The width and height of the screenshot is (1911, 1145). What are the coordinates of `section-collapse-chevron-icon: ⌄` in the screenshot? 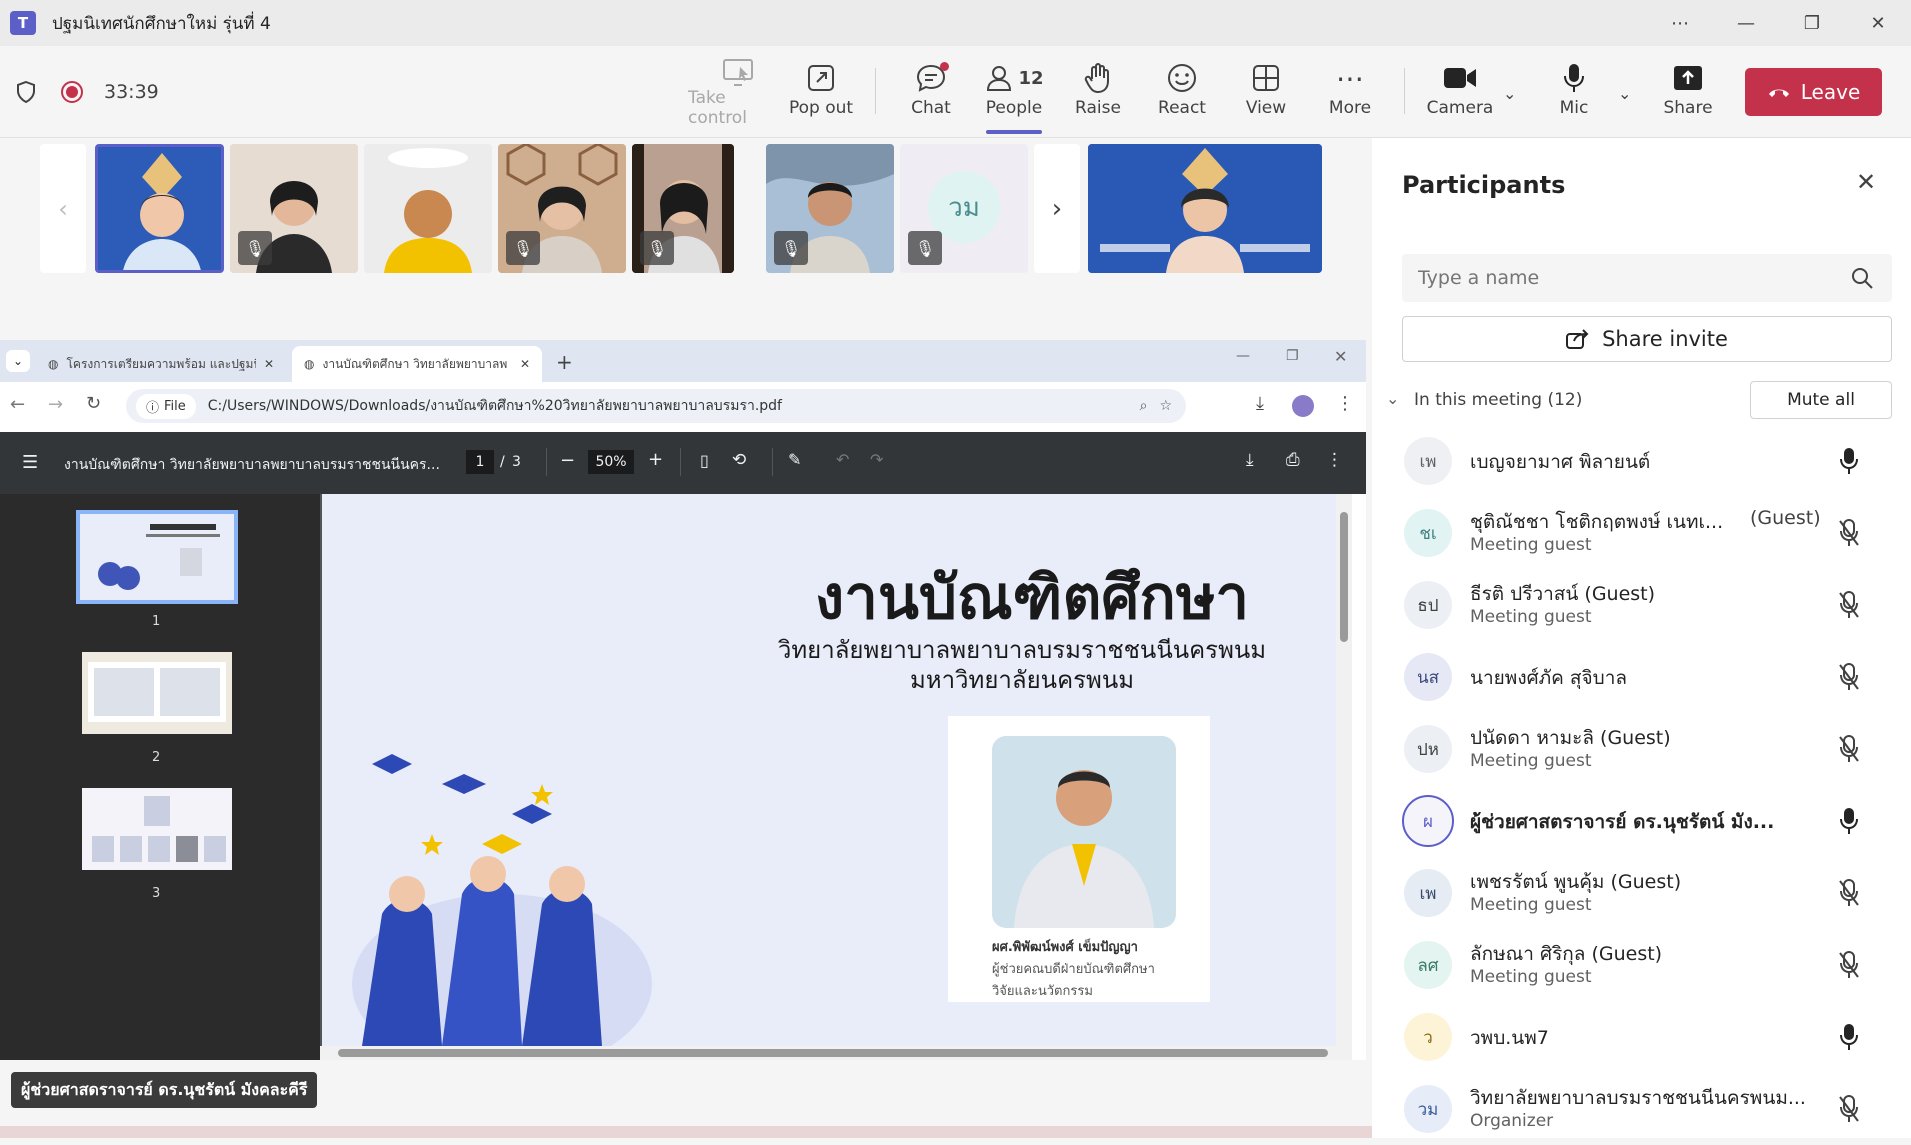 It's located at (1392, 398).